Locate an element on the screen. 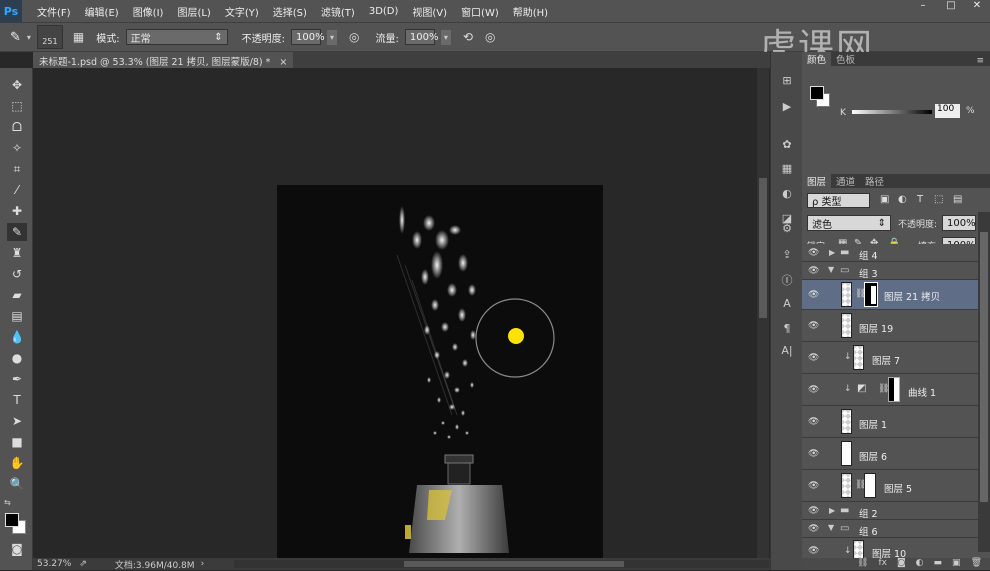 This screenshot has width=990, height=571. menu-filter: 滤镜(T) is located at coordinates (338, 11).